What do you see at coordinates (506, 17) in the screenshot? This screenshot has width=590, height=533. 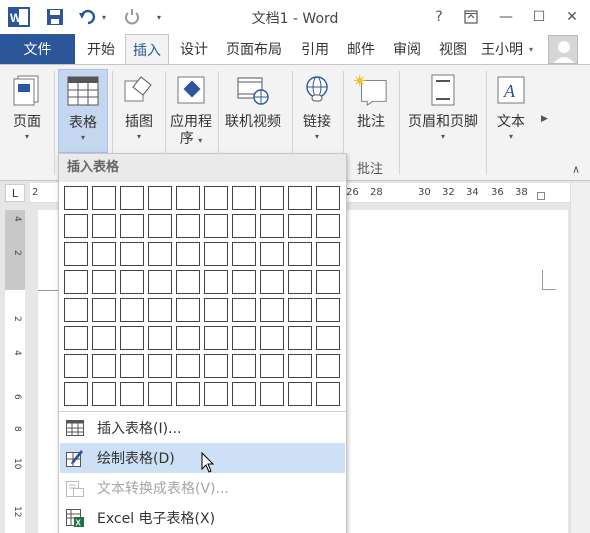 I see `minimize-button: —` at bounding box center [506, 17].